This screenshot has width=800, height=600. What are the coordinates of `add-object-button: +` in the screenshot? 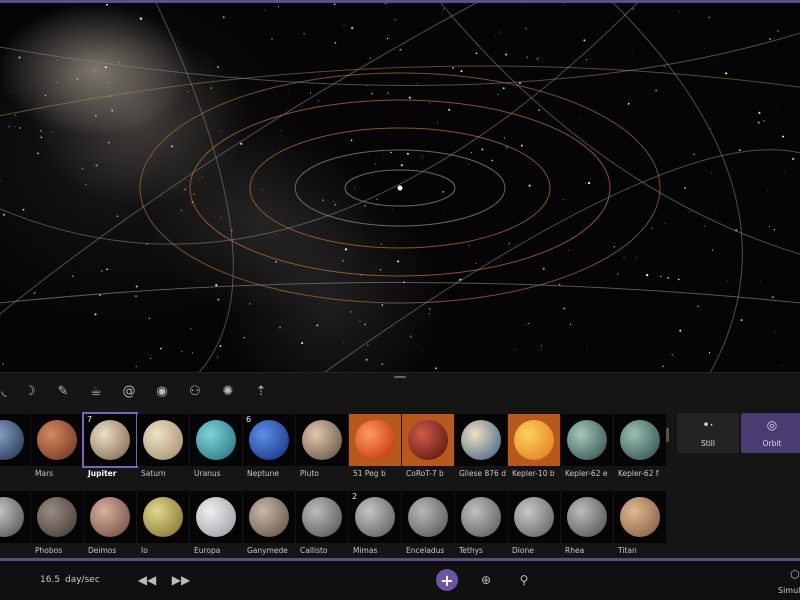 It's located at (447, 580).